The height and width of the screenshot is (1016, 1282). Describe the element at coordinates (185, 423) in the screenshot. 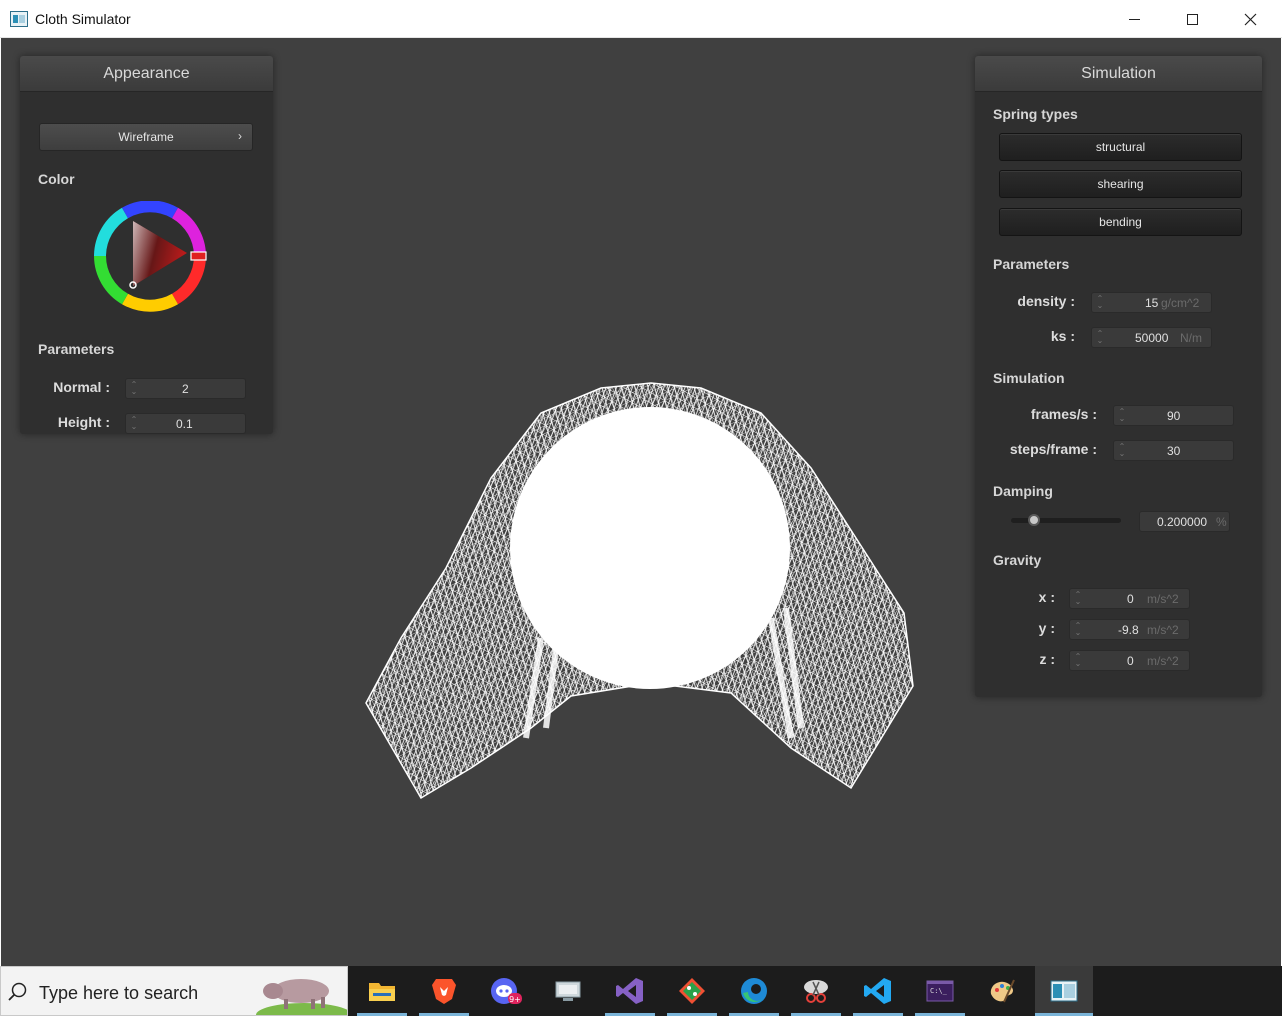

I see `height-input: ⌃ ⌄ 0.1` at that location.